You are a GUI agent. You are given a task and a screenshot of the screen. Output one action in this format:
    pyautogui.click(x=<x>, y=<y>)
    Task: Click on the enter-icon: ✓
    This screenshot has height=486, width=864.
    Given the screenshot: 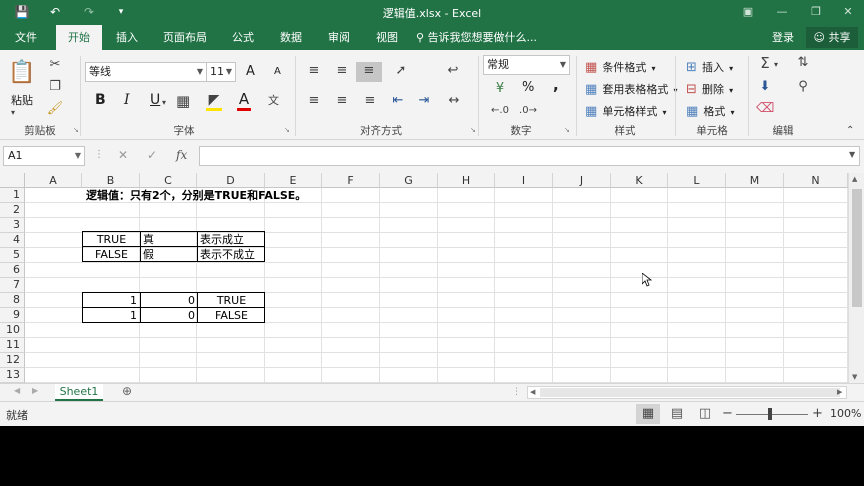 What is the action you would take?
    pyautogui.click(x=152, y=155)
    